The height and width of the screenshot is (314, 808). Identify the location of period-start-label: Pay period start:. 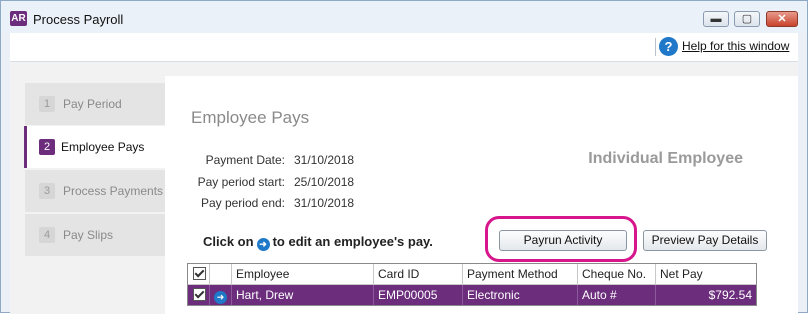
(241, 182).